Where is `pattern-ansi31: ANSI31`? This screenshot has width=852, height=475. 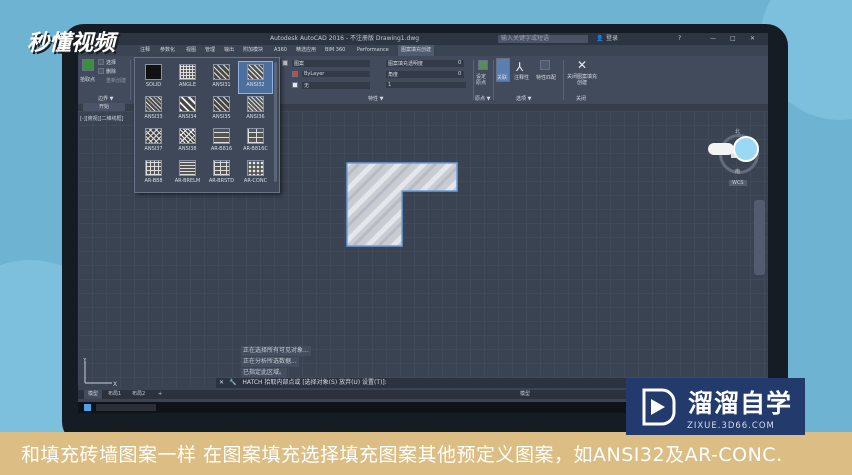
pattern-ansi31: ANSI31 is located at coordinates (221, 77).